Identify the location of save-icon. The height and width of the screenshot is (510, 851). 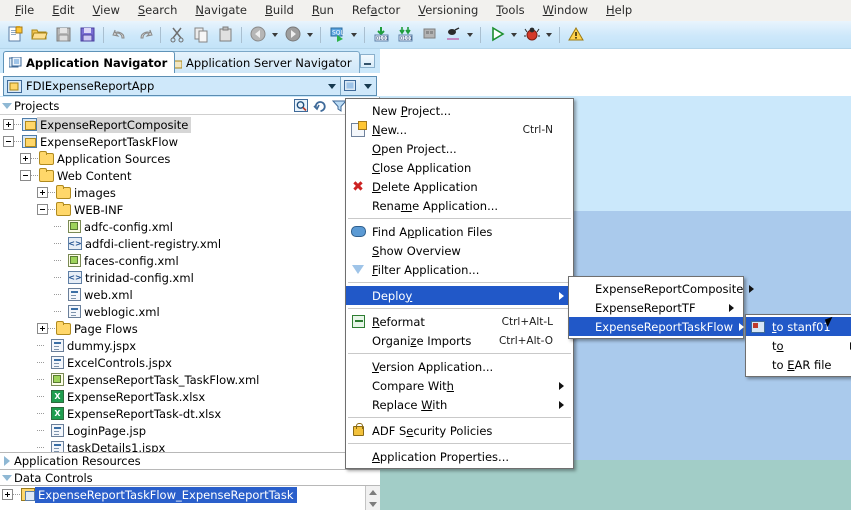
(63, 35).